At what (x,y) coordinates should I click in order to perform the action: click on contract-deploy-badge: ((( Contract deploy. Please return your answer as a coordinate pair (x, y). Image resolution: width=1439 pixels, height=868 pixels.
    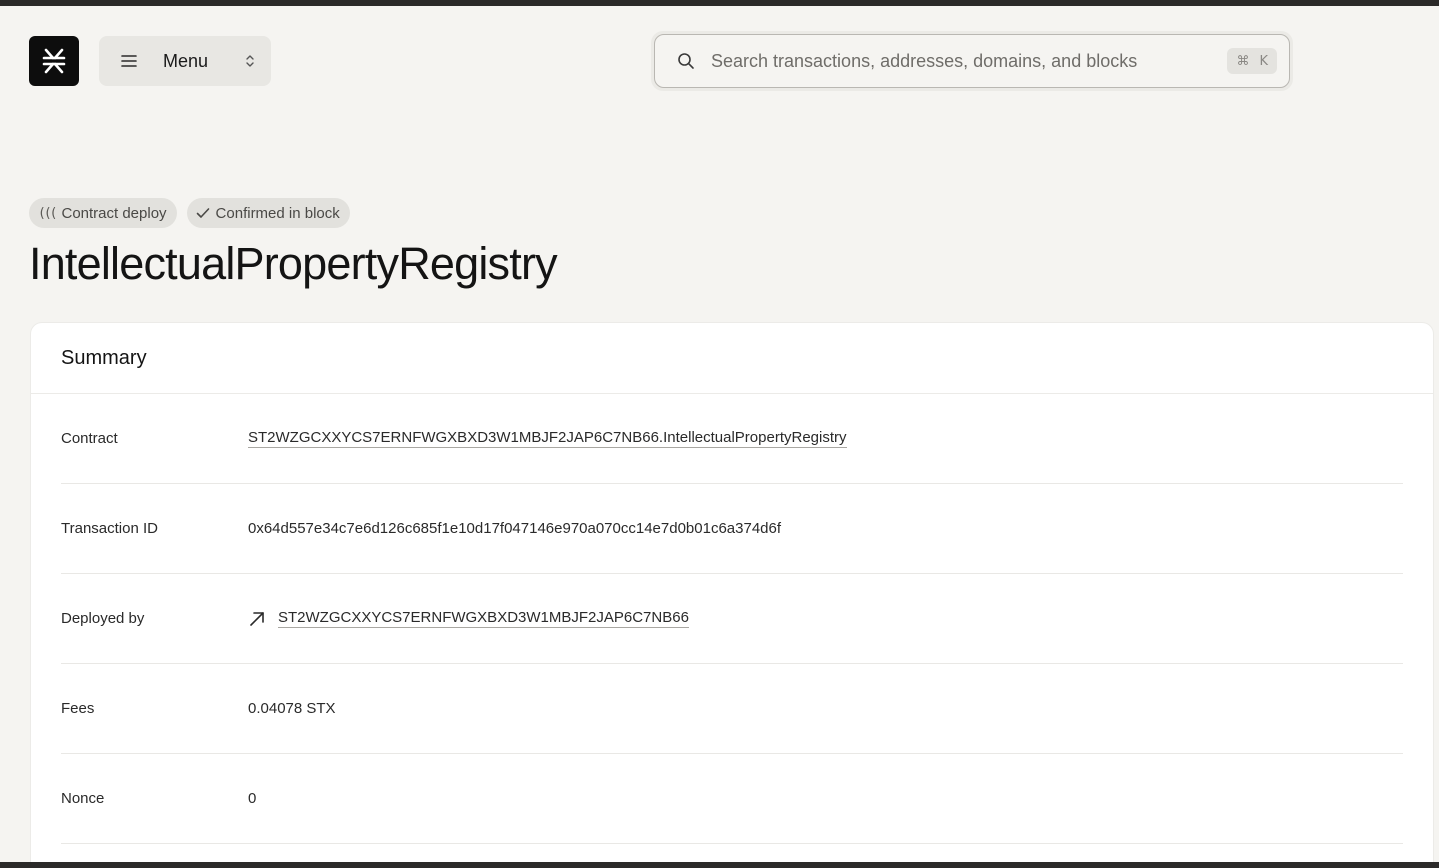
    Looking at the image, I should click on (103, 213).